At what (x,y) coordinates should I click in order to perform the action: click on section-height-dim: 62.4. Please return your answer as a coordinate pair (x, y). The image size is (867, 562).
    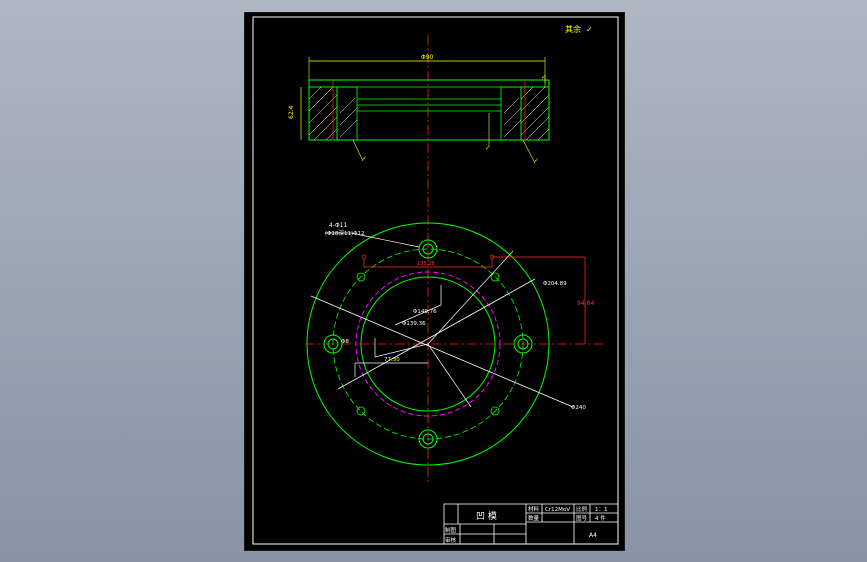
    Looking at the image, I should click on (291, 112).